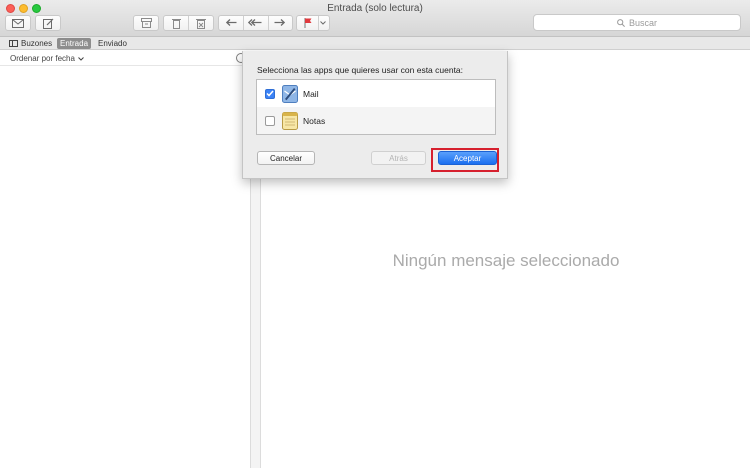  I want to click on fav-sent-label: Enviado, so click(112, 43).